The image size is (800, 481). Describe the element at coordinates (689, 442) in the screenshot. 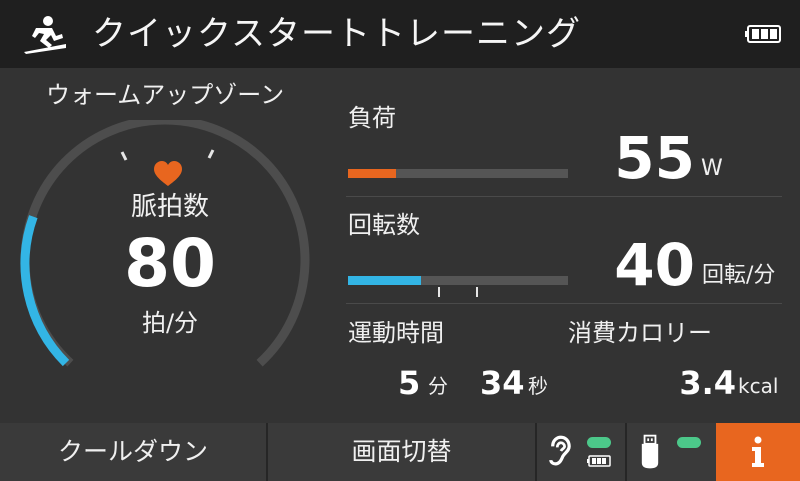

I see `usb-connected-indicator` at that location.